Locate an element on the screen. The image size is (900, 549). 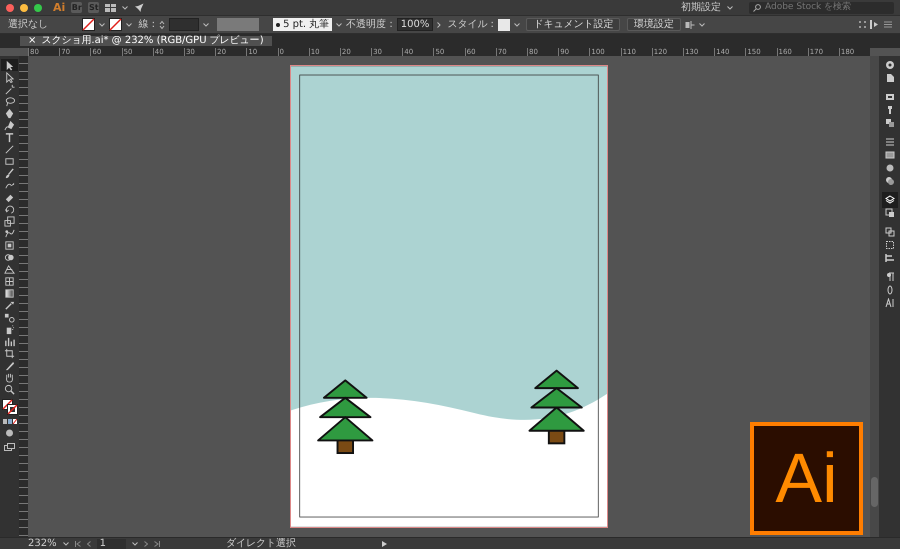
previous-icon is located at coordinates (88, 543).